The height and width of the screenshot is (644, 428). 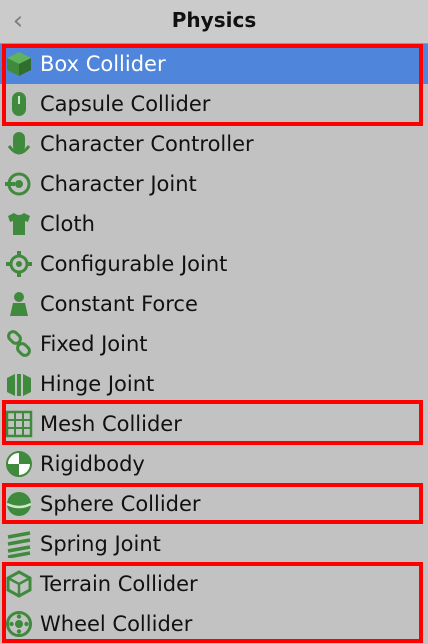 What do you see at coordinates (103, 64) in the screenshot?
I see `menu-item-label: Box Collider` at bounding box center [103, 64].